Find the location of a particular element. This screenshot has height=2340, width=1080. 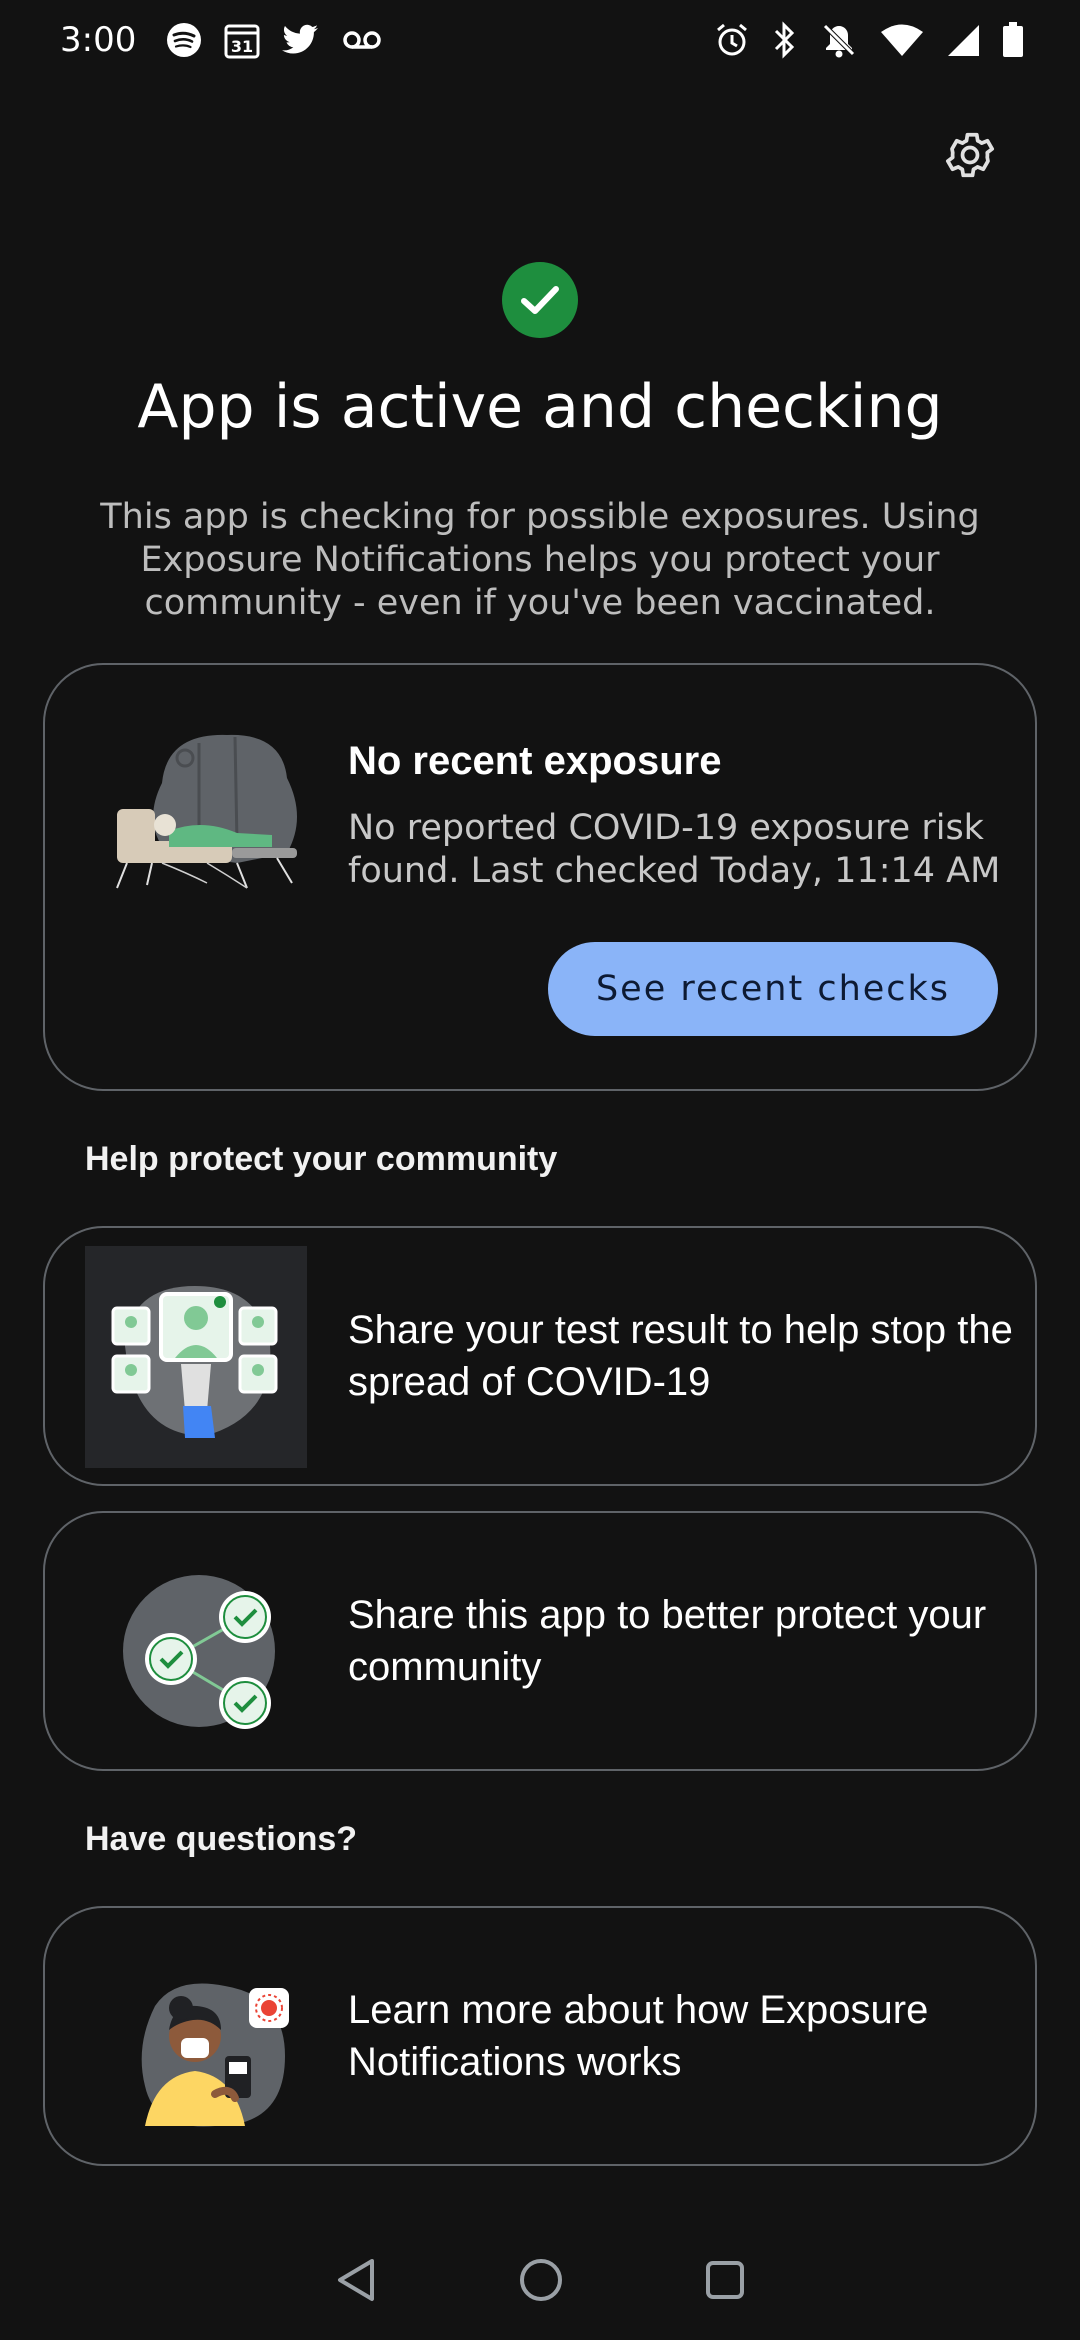

status-time: 3:00 is located at coordinates (98, 40).